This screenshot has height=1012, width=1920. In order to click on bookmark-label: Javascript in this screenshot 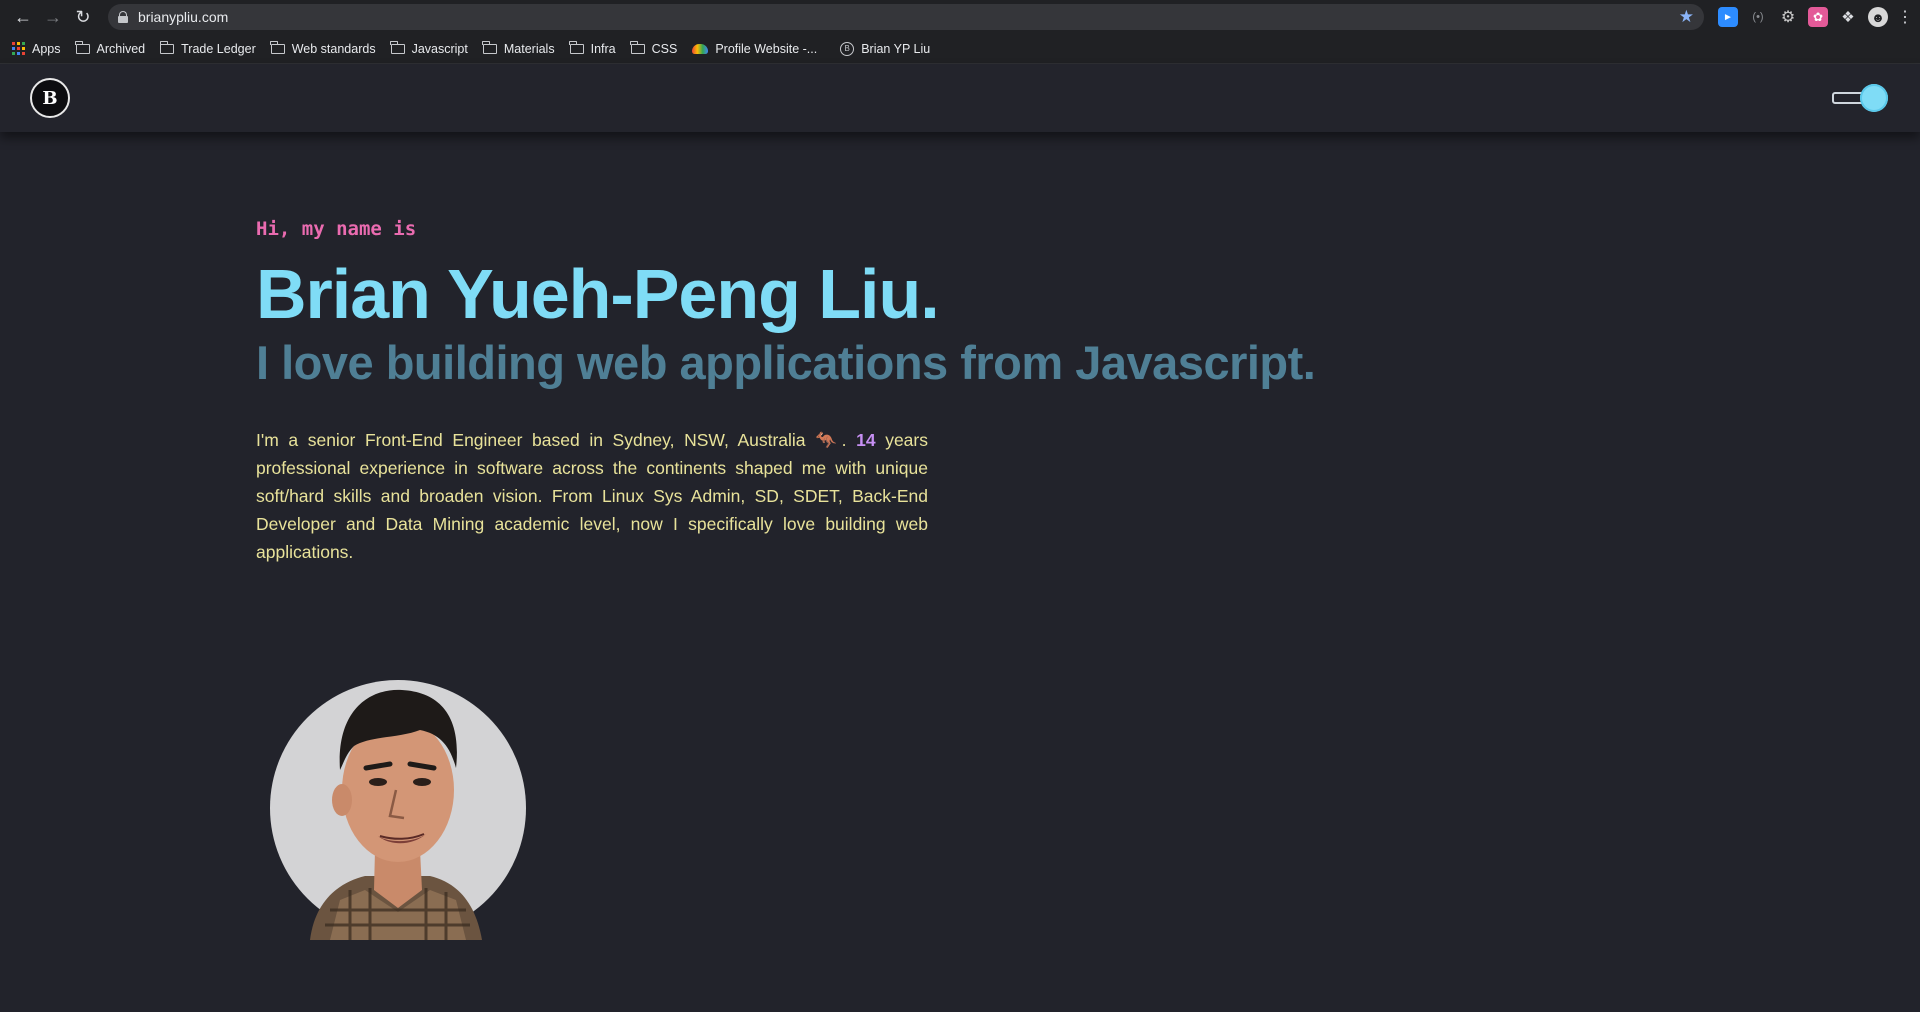, I will do `click(439, 48)`.